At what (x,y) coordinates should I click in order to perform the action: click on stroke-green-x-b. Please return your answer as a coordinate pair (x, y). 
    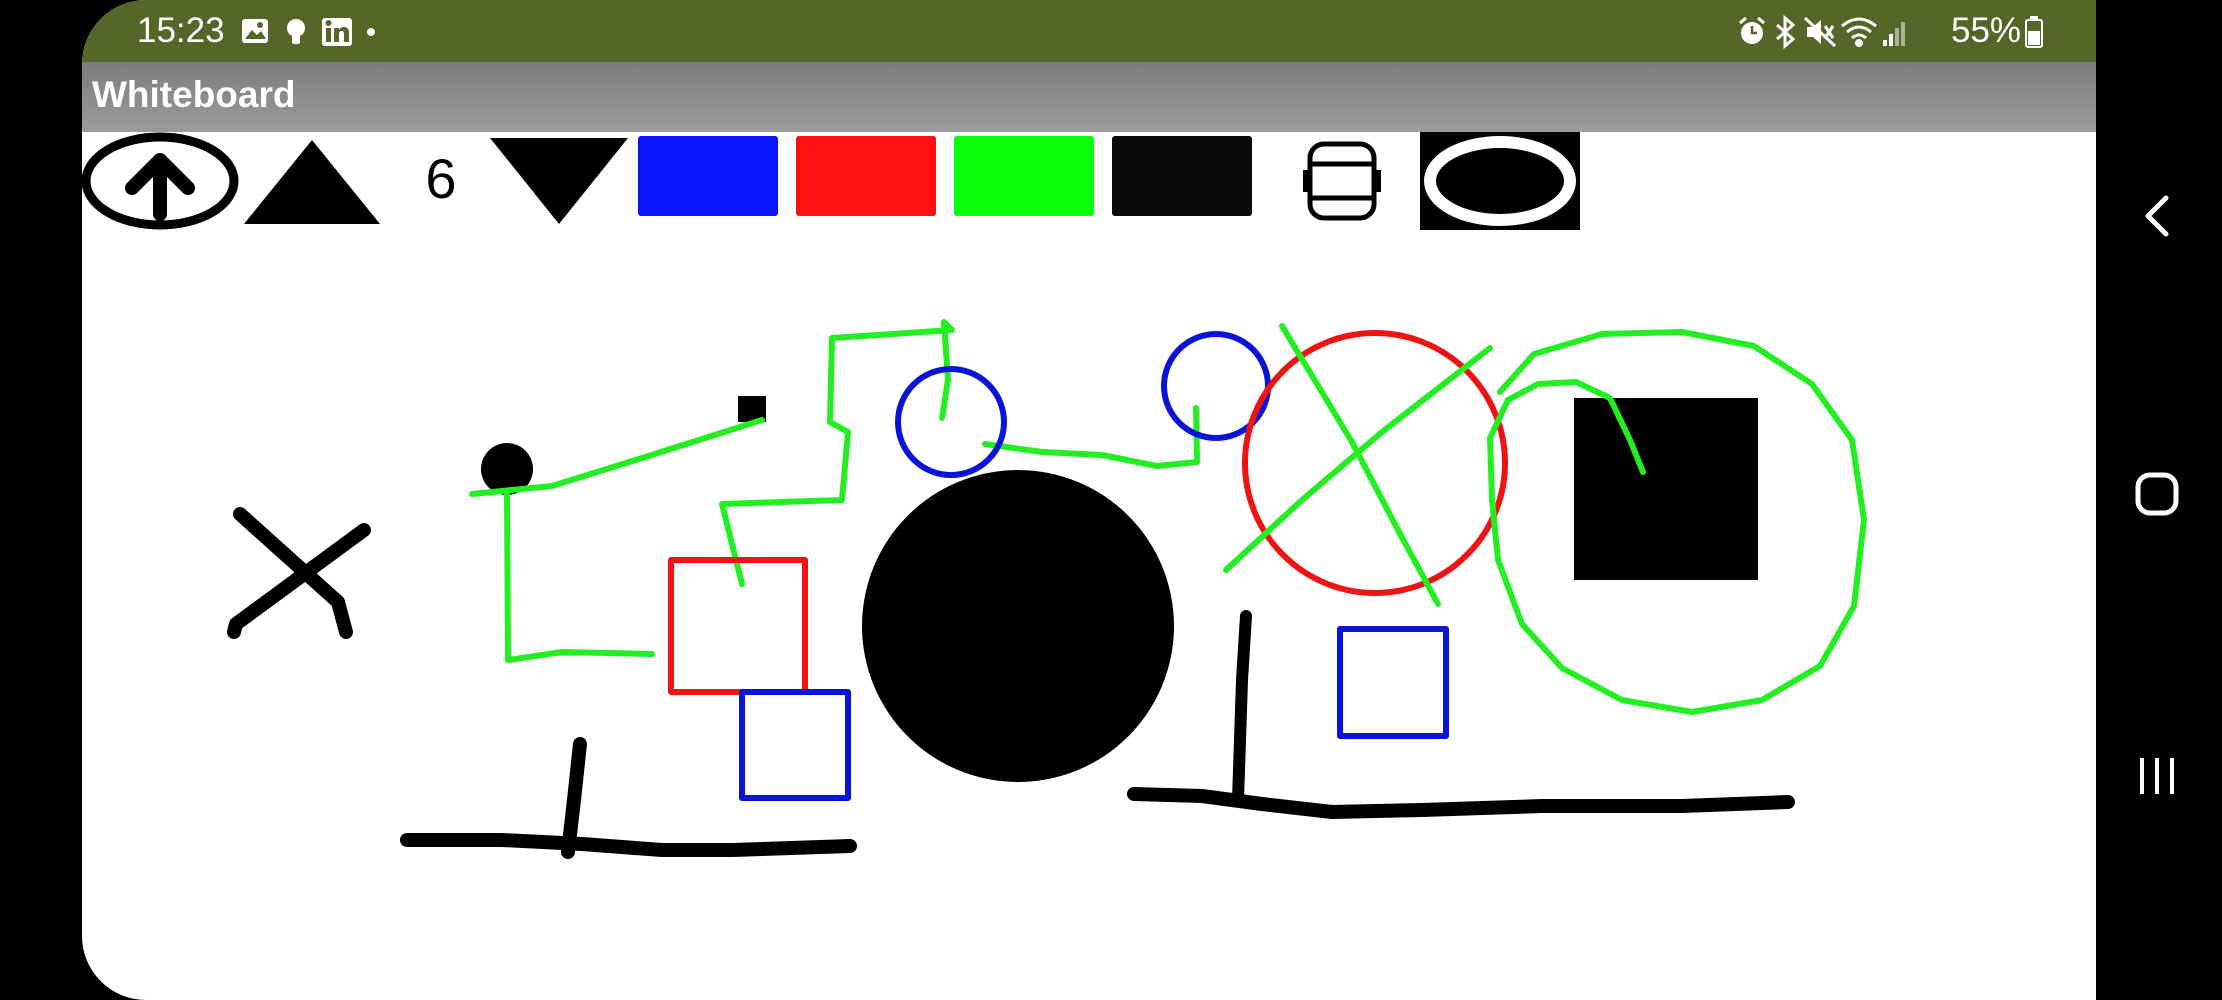
    Looking at the image, I should click on (1358, 459).